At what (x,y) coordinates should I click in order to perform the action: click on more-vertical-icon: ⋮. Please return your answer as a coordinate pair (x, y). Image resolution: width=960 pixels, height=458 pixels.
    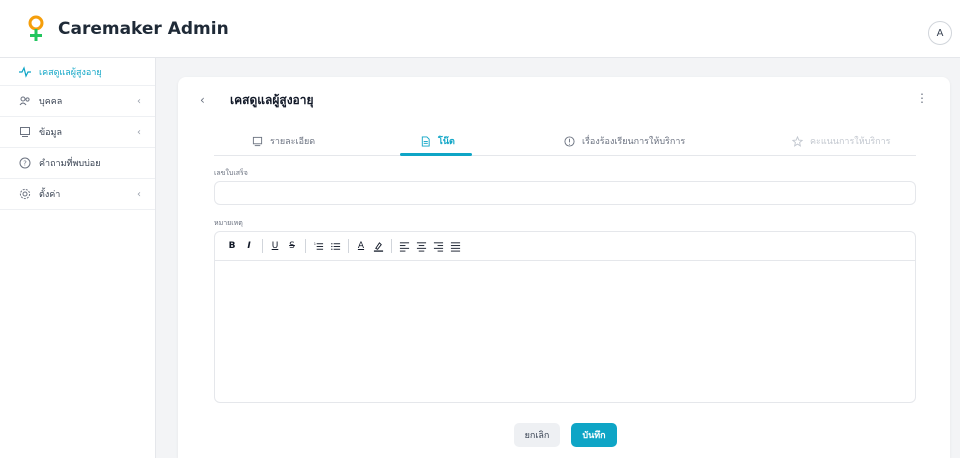
    Looking at the image, I should click on (922, 98).